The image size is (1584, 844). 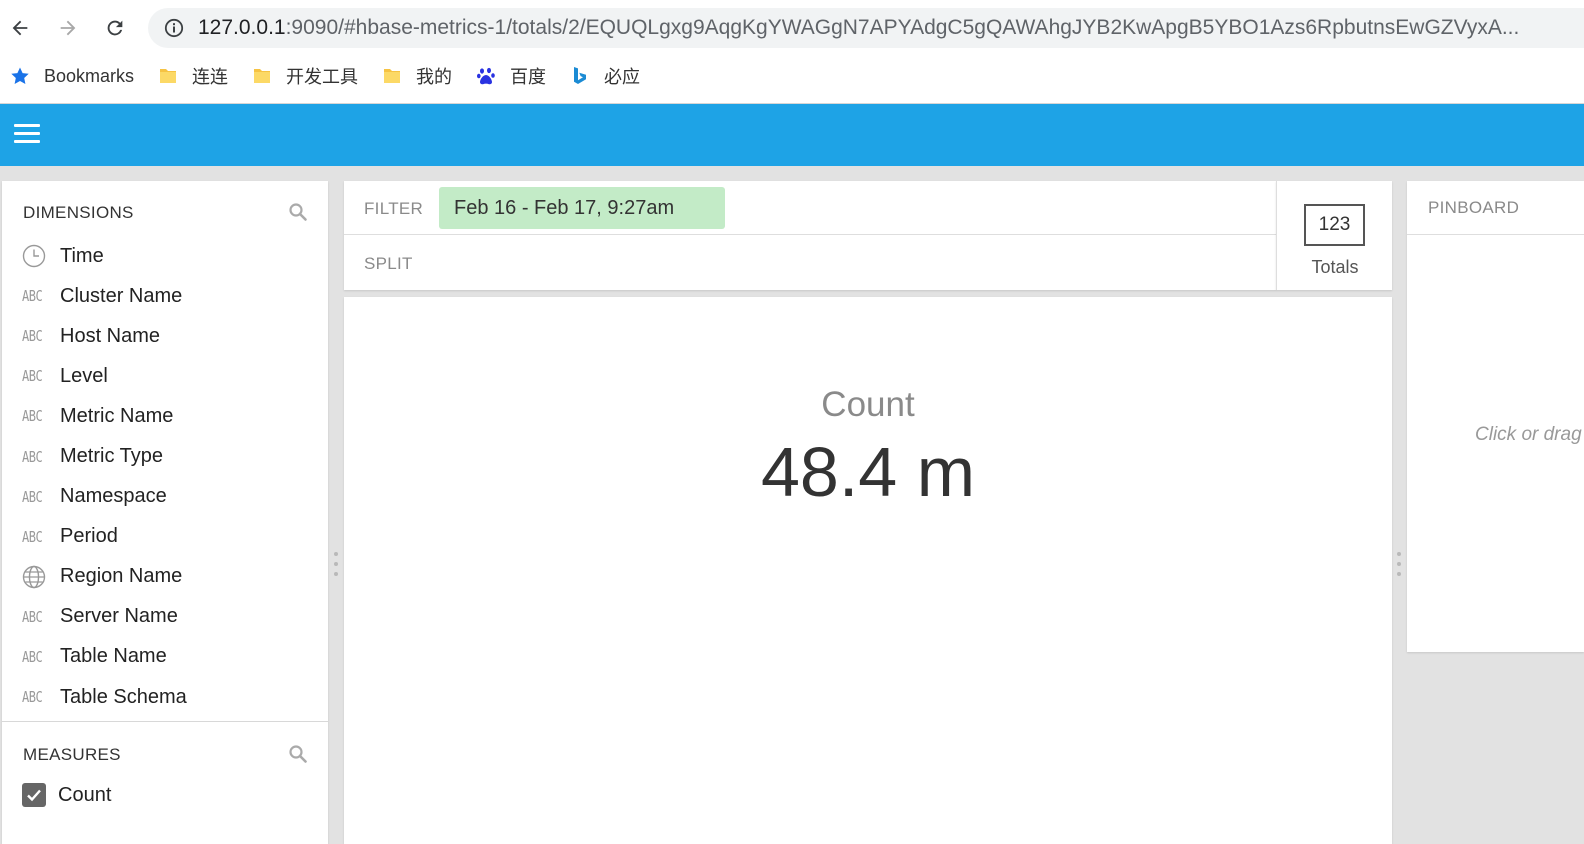 I want to click on visualization-label: Totals, so click(x=1335, y=267).